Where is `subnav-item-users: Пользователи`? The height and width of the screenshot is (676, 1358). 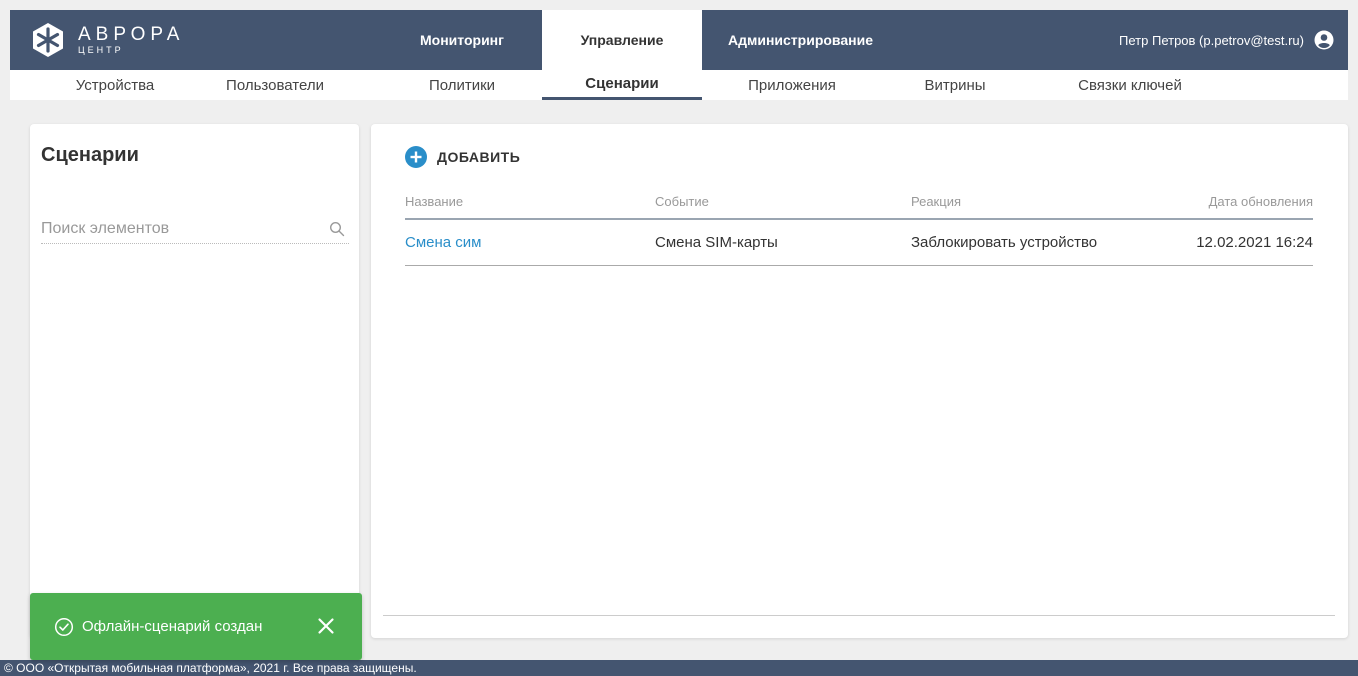 subnav-item-users: Пользователи is located at coordinates (275, 85).